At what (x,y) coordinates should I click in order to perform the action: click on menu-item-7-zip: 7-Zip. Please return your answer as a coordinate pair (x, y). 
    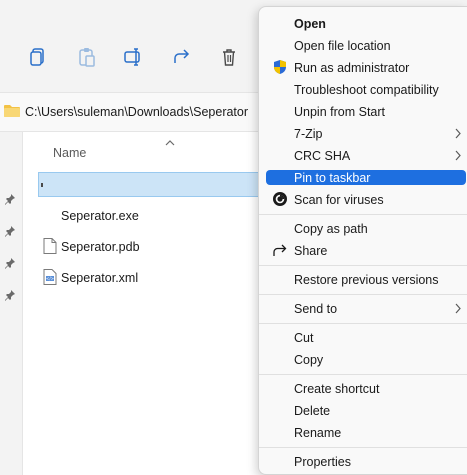
    Looking at the image, I should click on (366, 133).